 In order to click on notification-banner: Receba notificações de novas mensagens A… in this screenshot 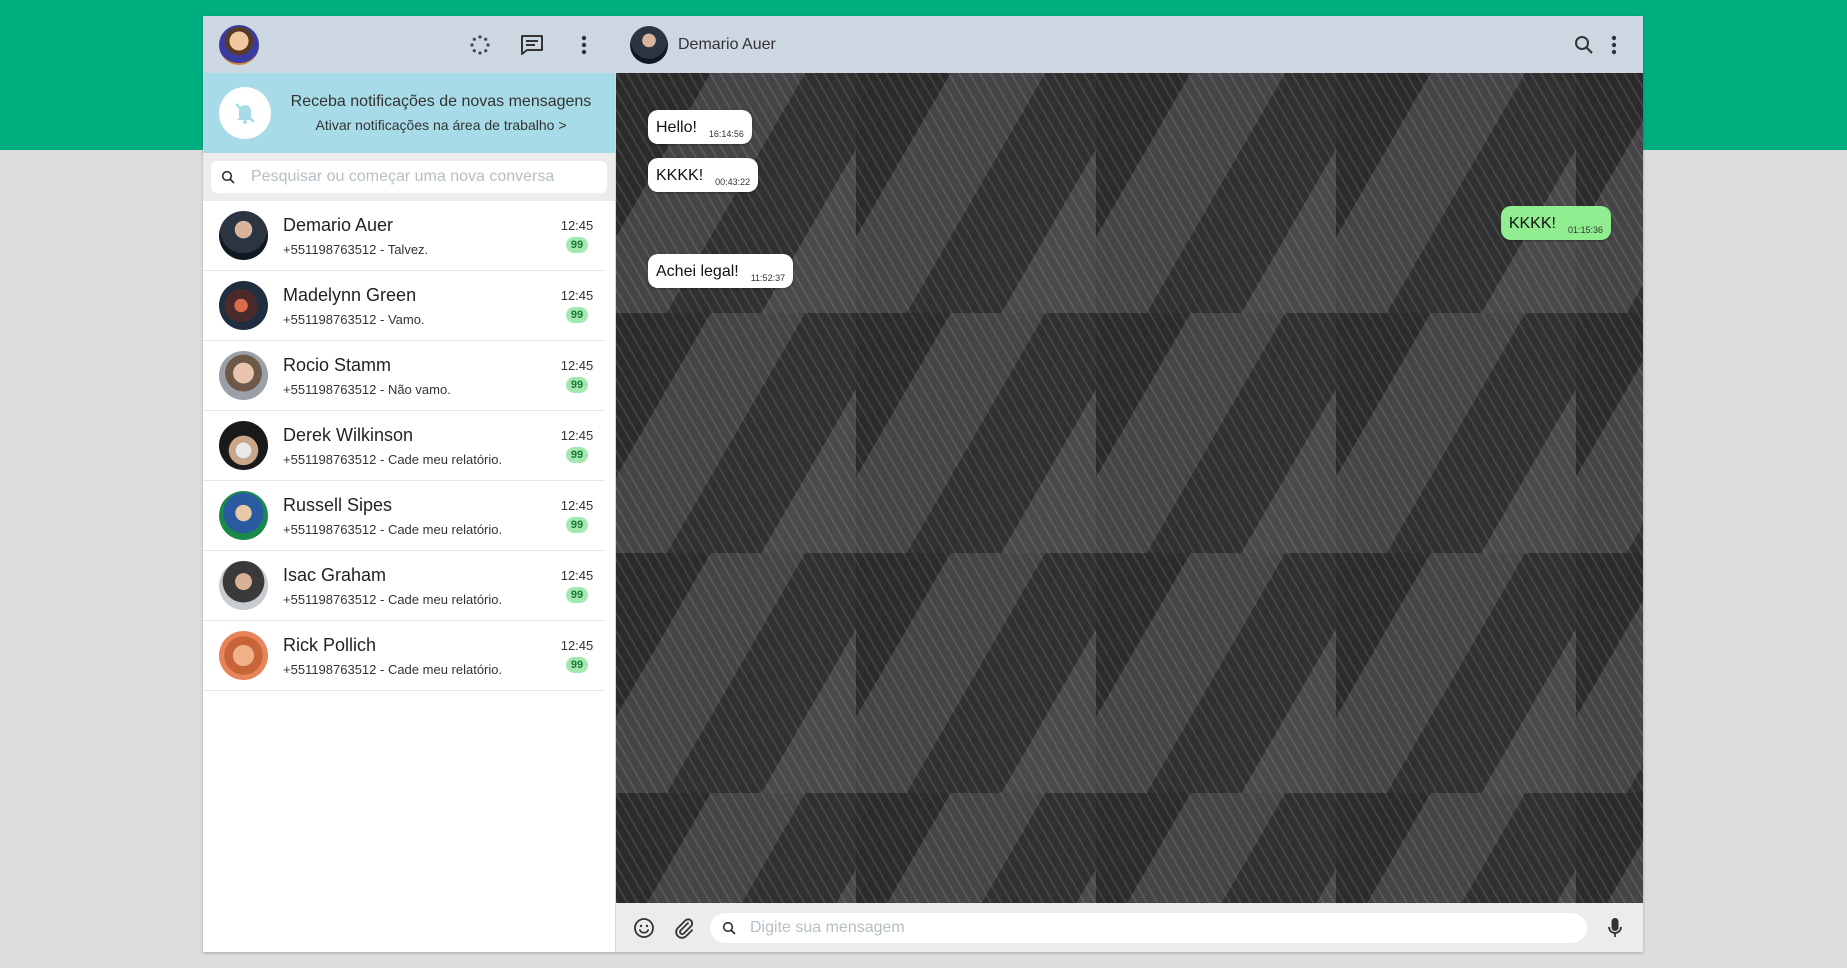, I will do `click(409, 113)`.